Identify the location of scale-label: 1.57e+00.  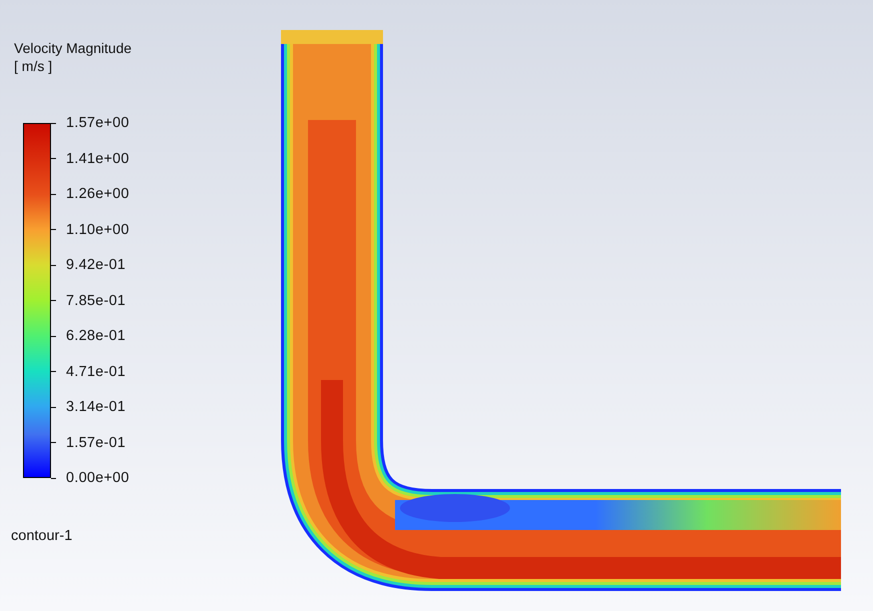
(98, 123).